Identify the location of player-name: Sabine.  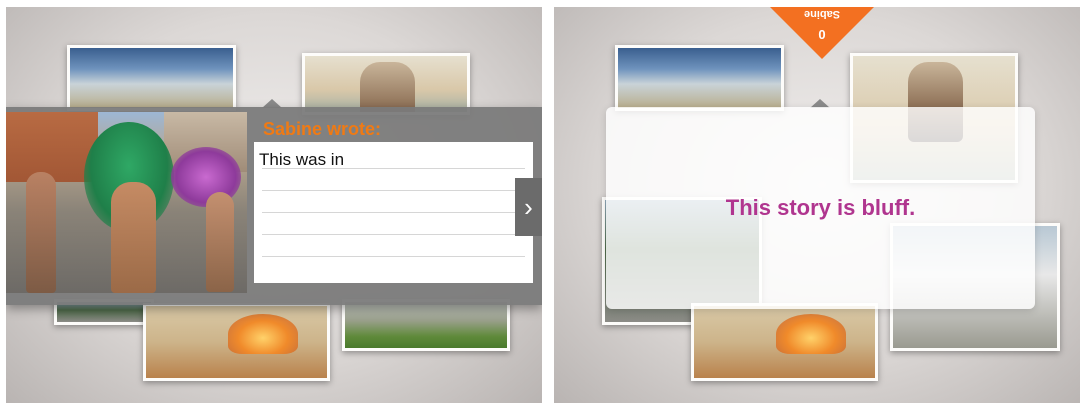
(822, 14).